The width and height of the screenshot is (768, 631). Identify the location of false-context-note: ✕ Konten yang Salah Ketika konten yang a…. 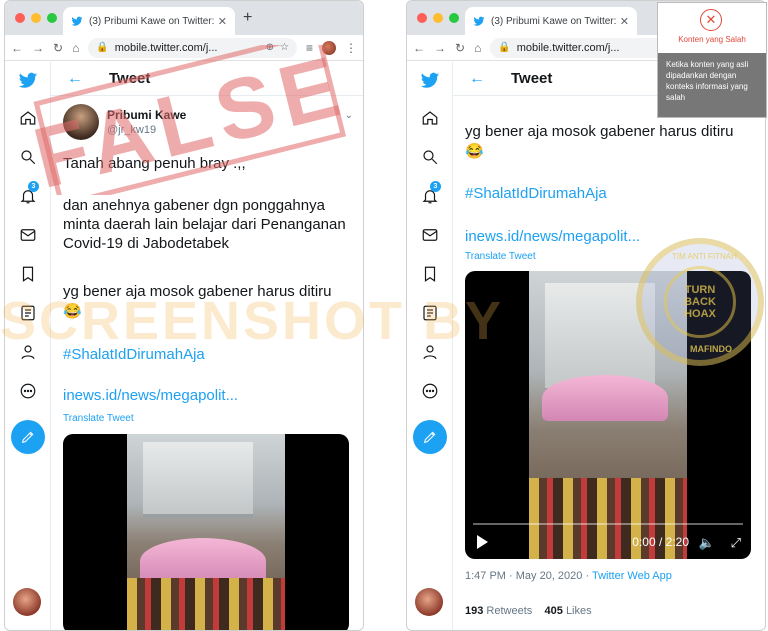
(712, 60).